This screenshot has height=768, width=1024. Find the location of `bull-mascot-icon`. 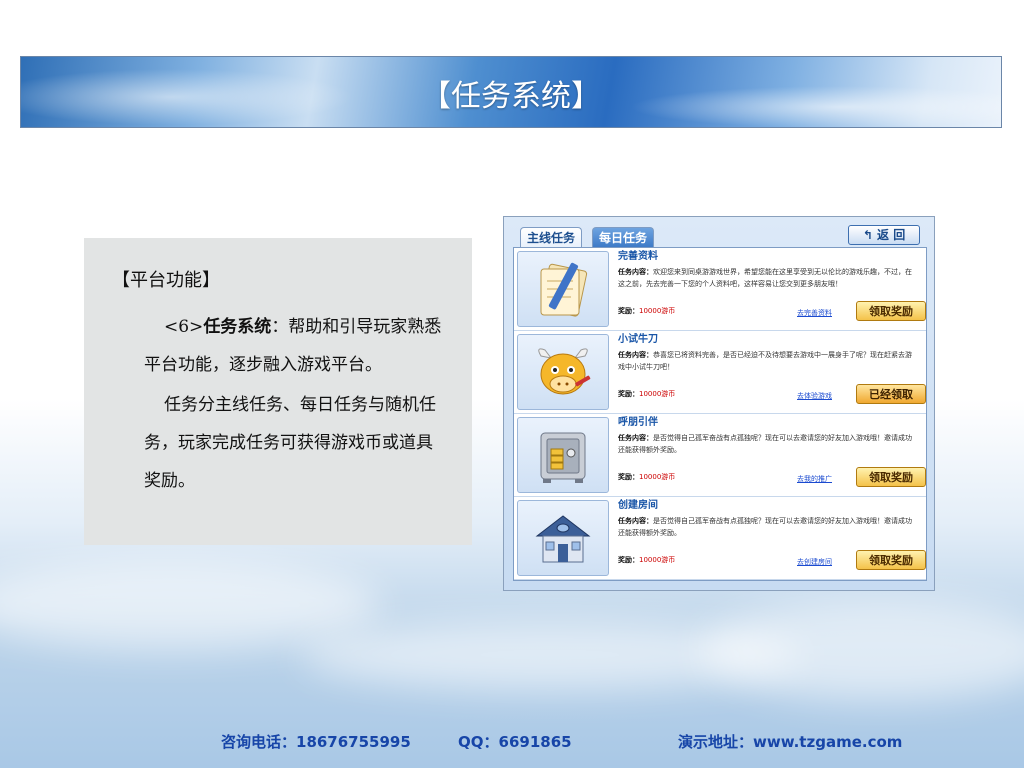

bull-mascot-icon is located at coordinates (563, 372).